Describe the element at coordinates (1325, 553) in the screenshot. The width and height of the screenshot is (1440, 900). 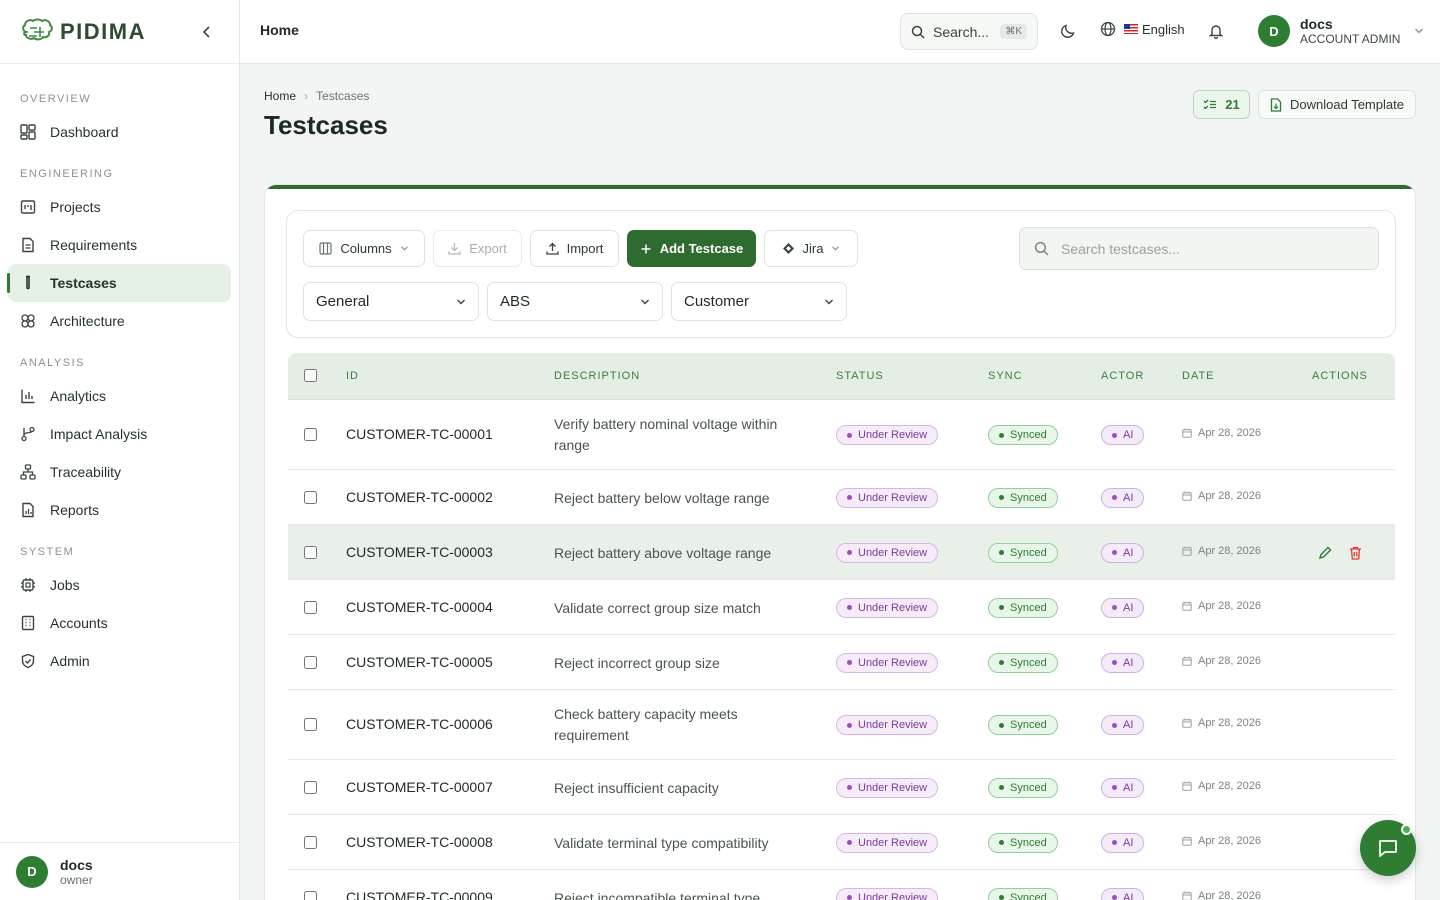
I see `edit-button` at that location.